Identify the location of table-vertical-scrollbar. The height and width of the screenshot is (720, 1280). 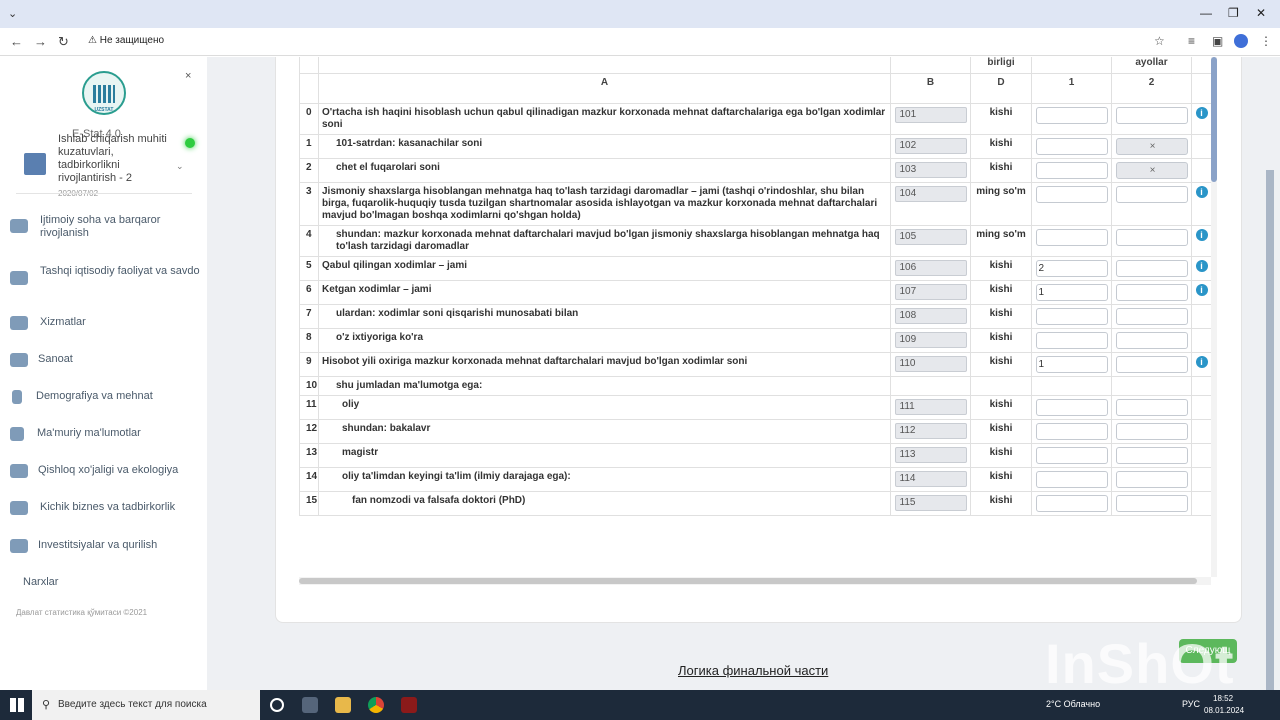
(1214, 317).